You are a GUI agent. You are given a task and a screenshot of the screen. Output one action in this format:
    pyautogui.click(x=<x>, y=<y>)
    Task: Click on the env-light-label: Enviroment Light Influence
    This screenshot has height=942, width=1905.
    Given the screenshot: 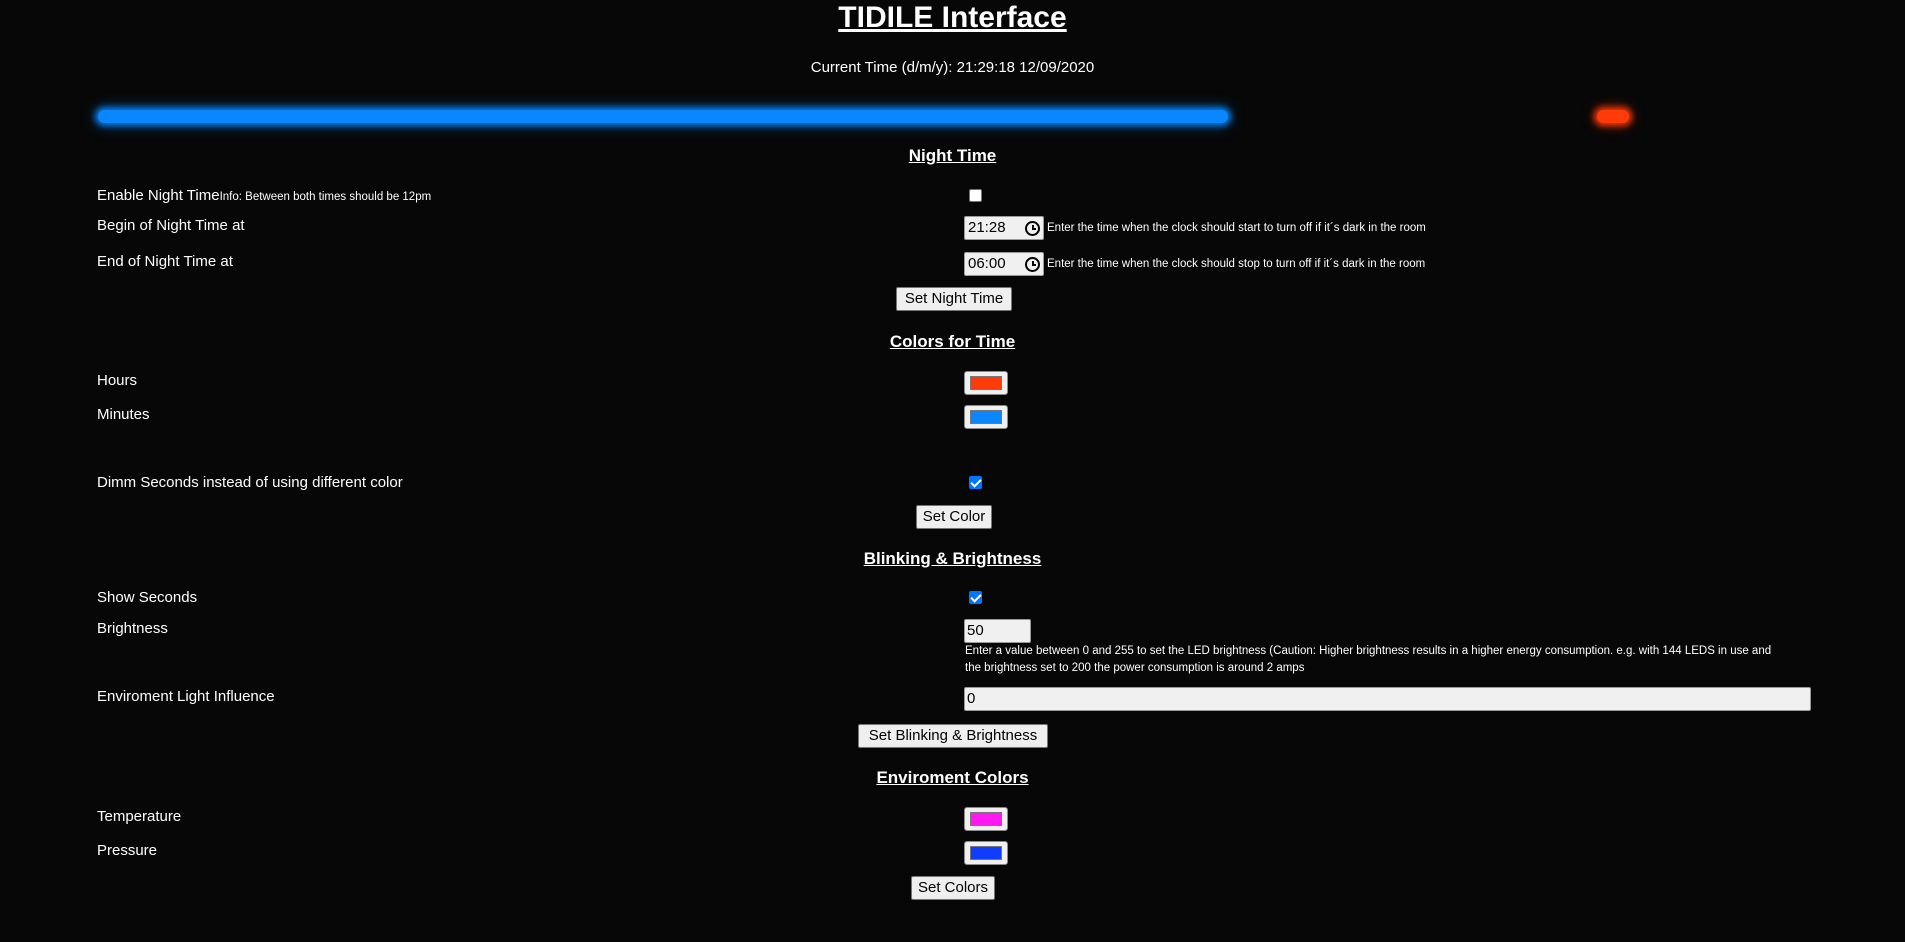 What is the action you would take?
    pyautogui.click(x=186, y=696)
    